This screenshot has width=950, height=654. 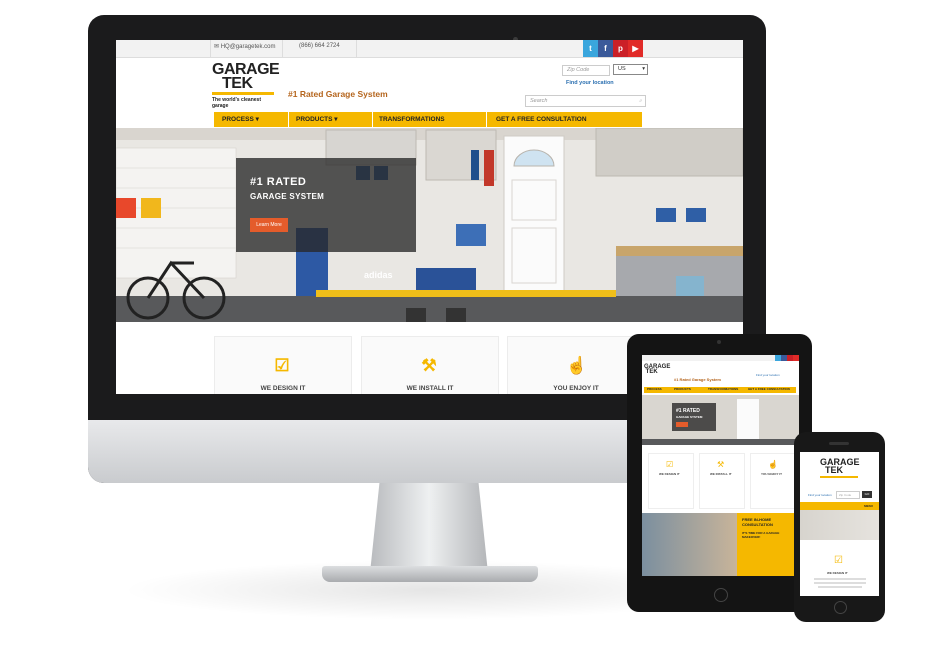 What do you see at coordinates (773, 481) in the screenshot?
I see `tablet-card-enjoy: ☝ YOU ENJOY IT` at bounding box center [773, 481].